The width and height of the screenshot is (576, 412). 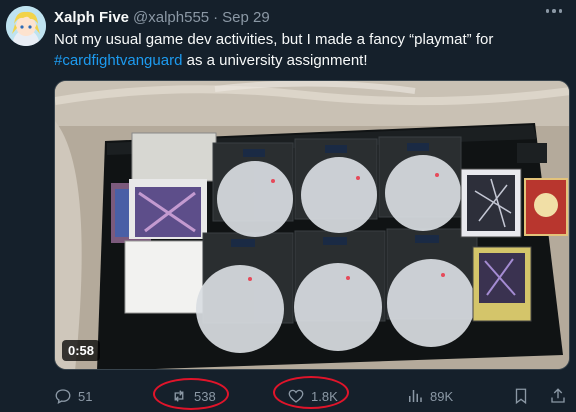 What do you see at coordinates (171, 17) in the screenshot?
I see `author-handle: @xalph555` at bounding box center [171, 17].